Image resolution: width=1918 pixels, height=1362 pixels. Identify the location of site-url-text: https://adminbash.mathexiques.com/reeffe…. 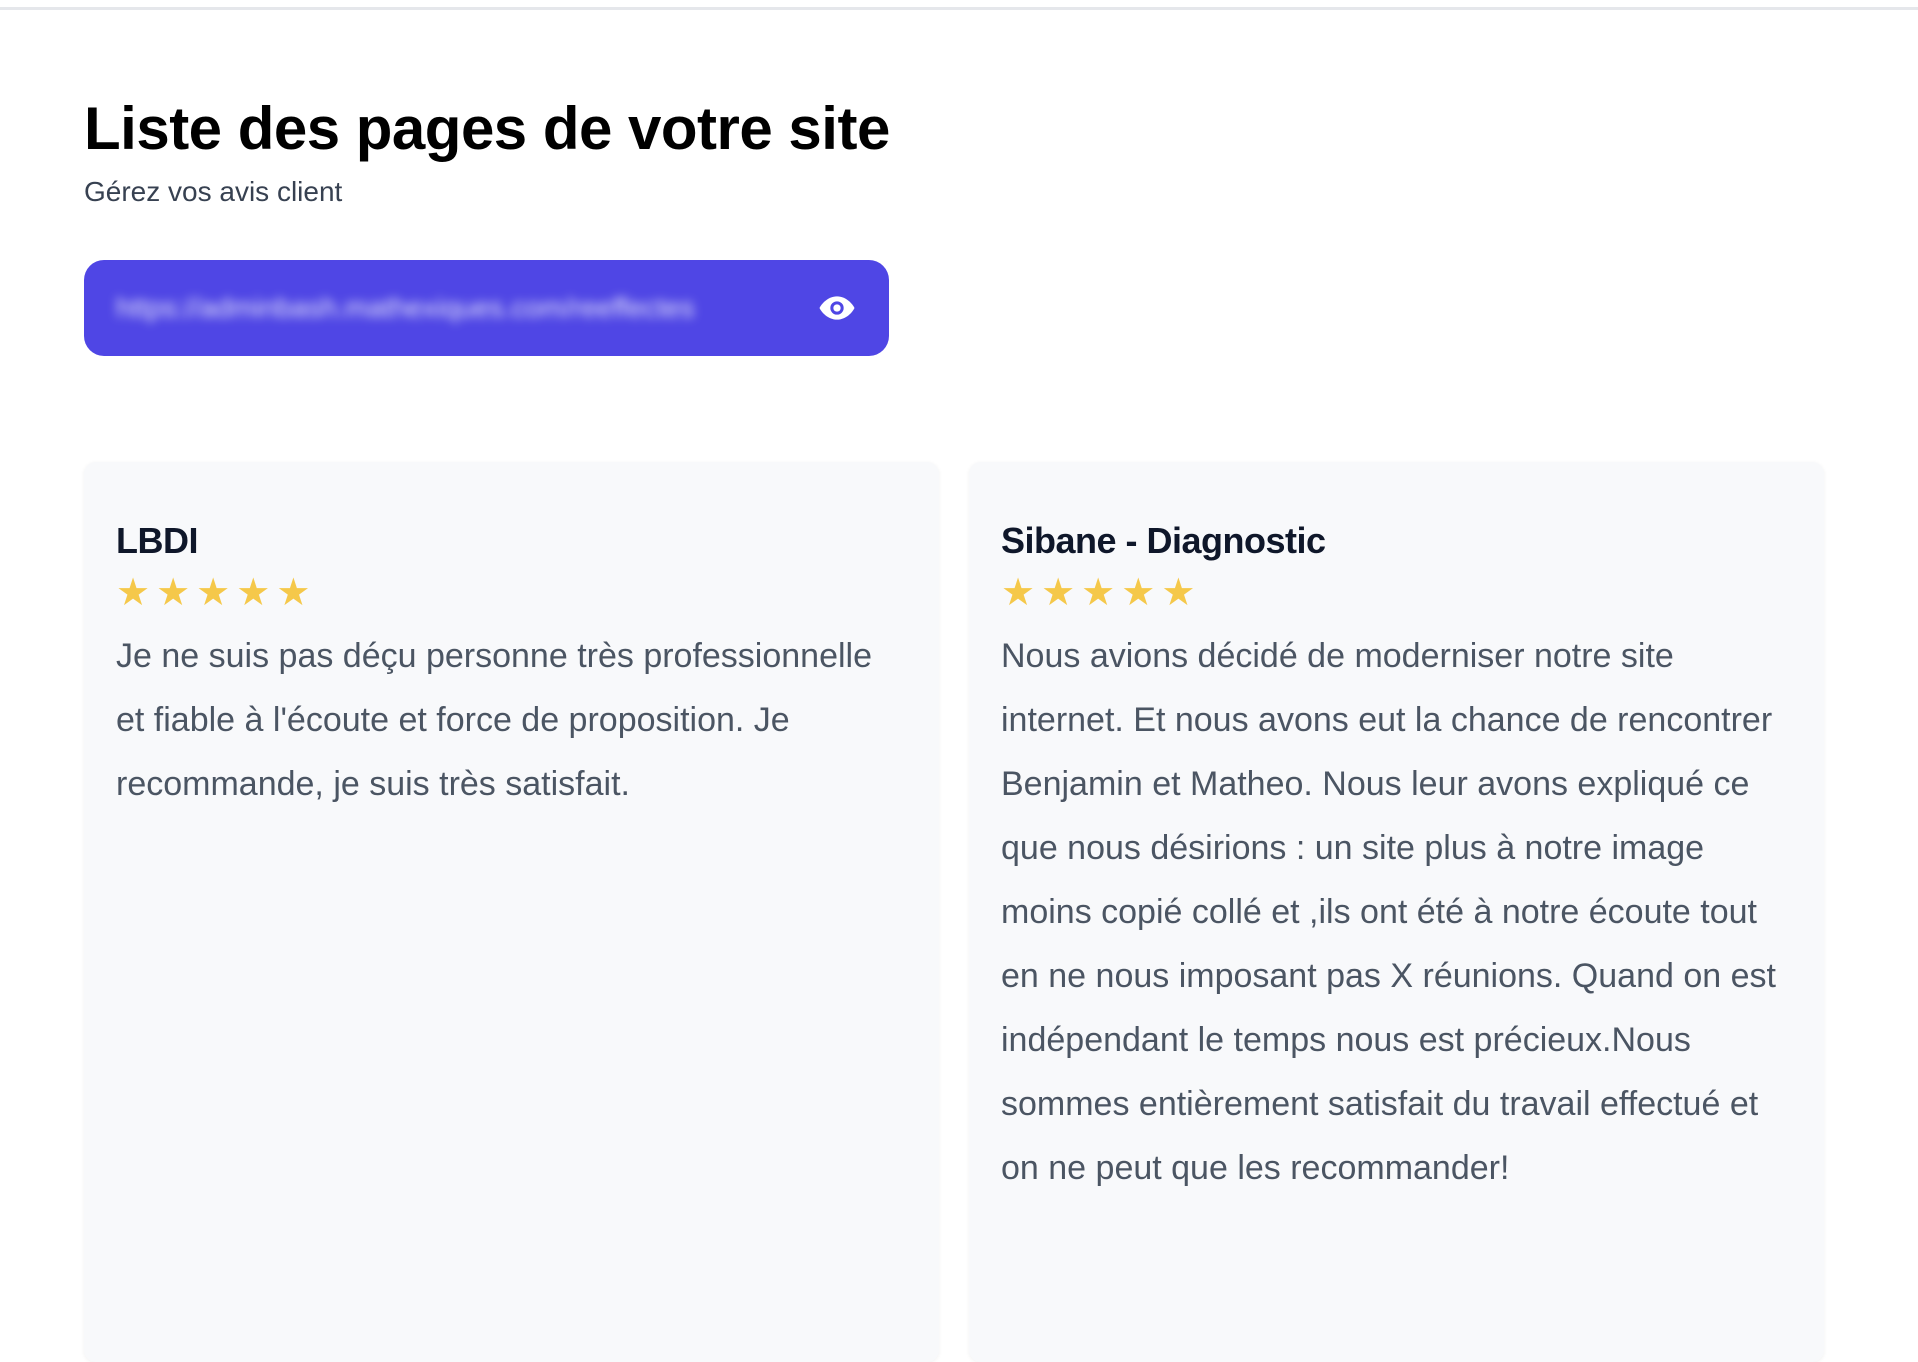
(464, 308).